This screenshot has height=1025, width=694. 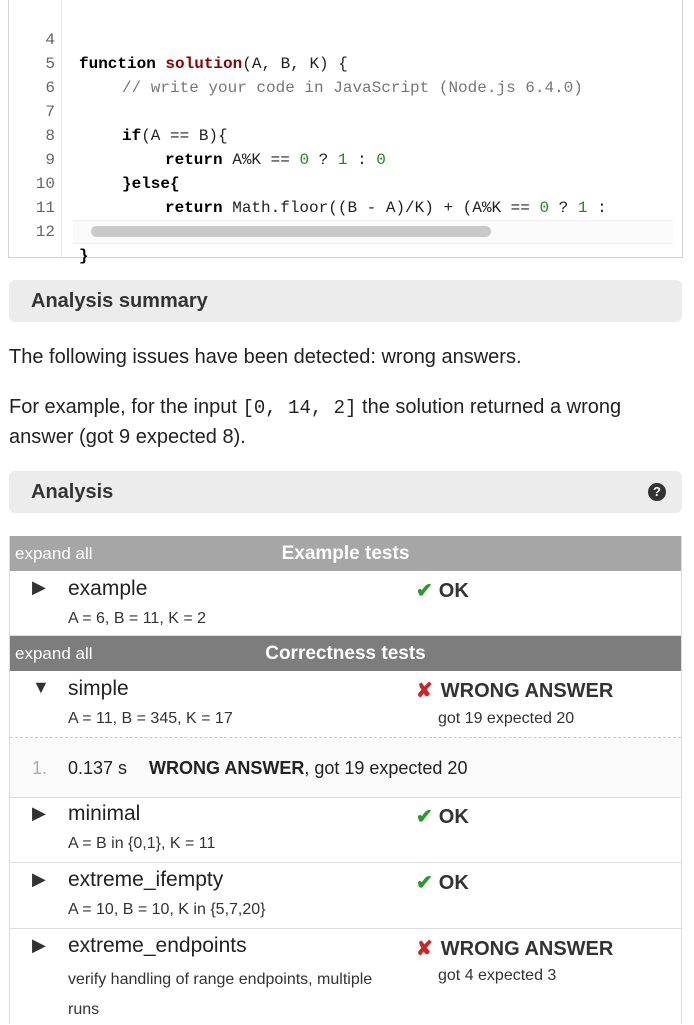 What do you see at coordinates (32, 74) in the screenshot?
I see `code-line-6: 6` at bounding box center [32, 74].